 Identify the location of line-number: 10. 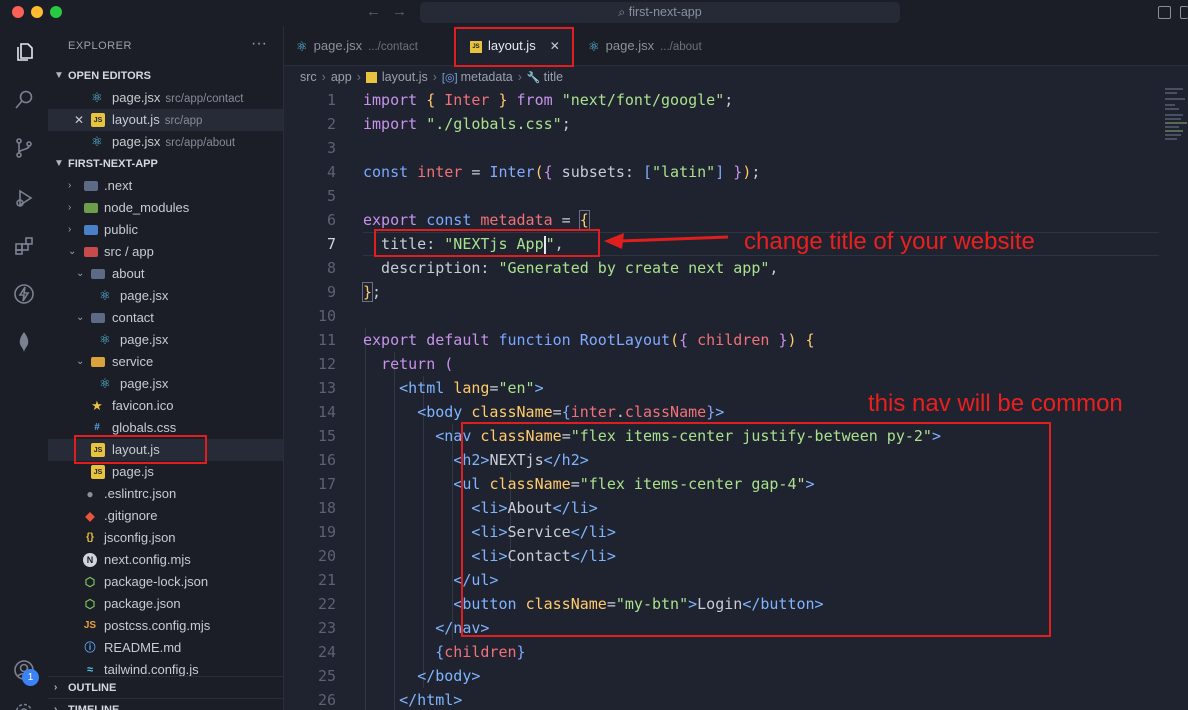
(326, 316).